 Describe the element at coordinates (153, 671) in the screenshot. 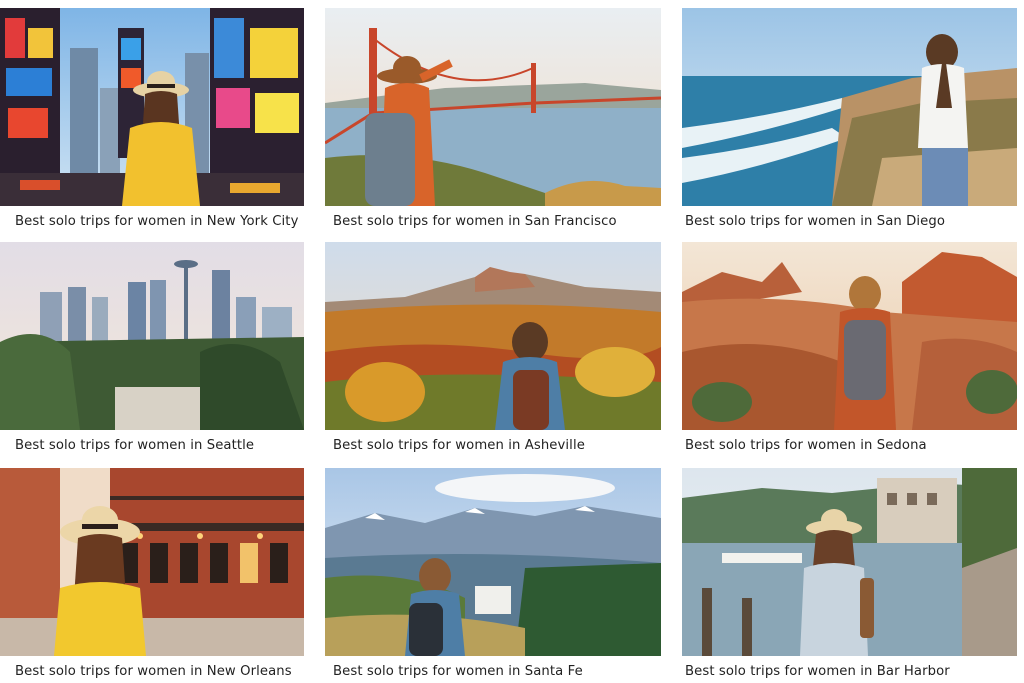

I see `card-caption: Best solo trips for women in New Orleans` at that location.